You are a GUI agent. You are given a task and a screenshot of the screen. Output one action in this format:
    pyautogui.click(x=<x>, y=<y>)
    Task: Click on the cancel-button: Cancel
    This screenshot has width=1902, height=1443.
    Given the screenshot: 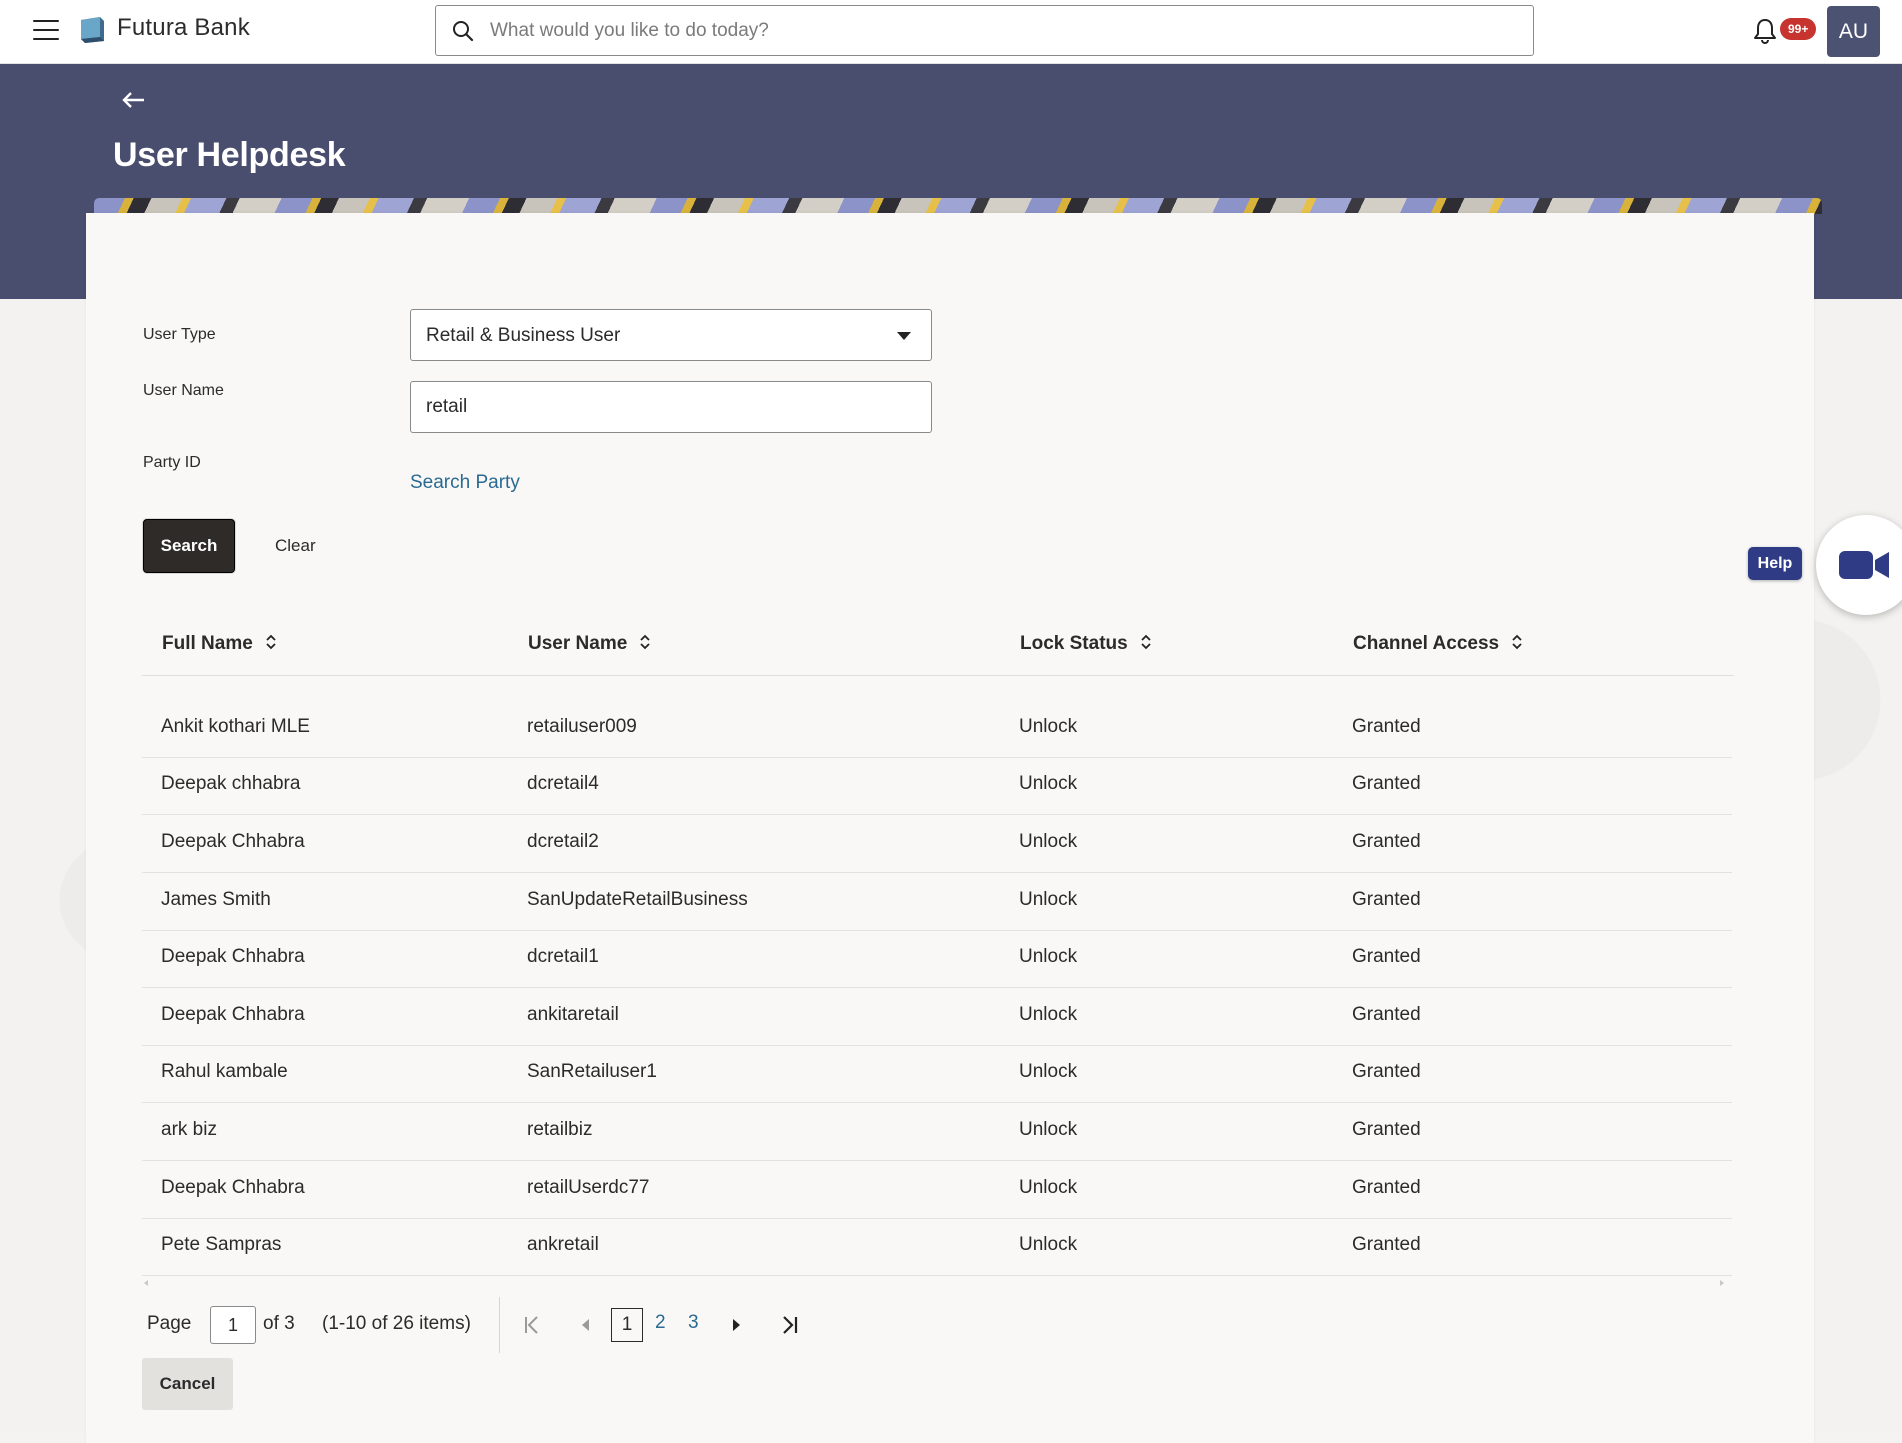 What is the action you would take?
    pyautogui.click(x=187, y=1384)
    